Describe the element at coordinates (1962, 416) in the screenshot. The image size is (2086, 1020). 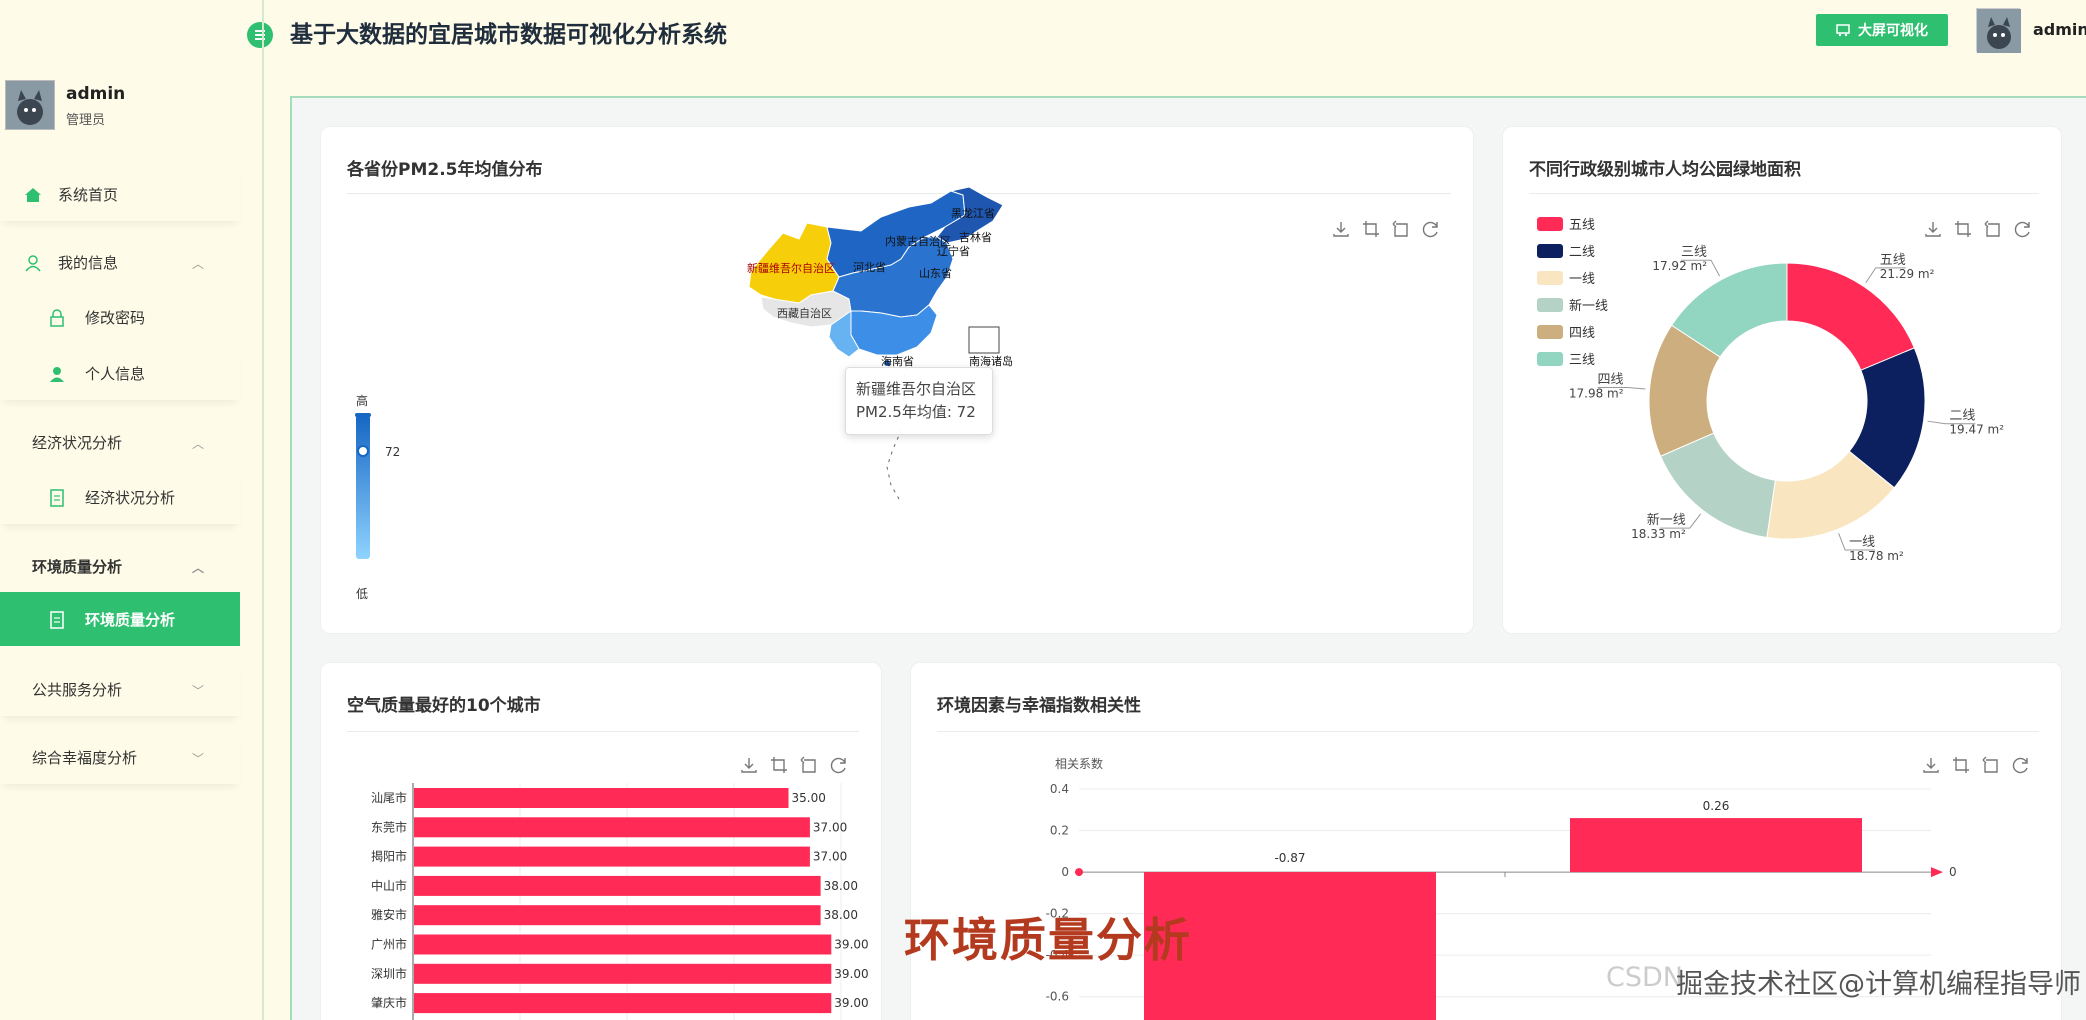
I see `pie-label-name: 二线` at that location.